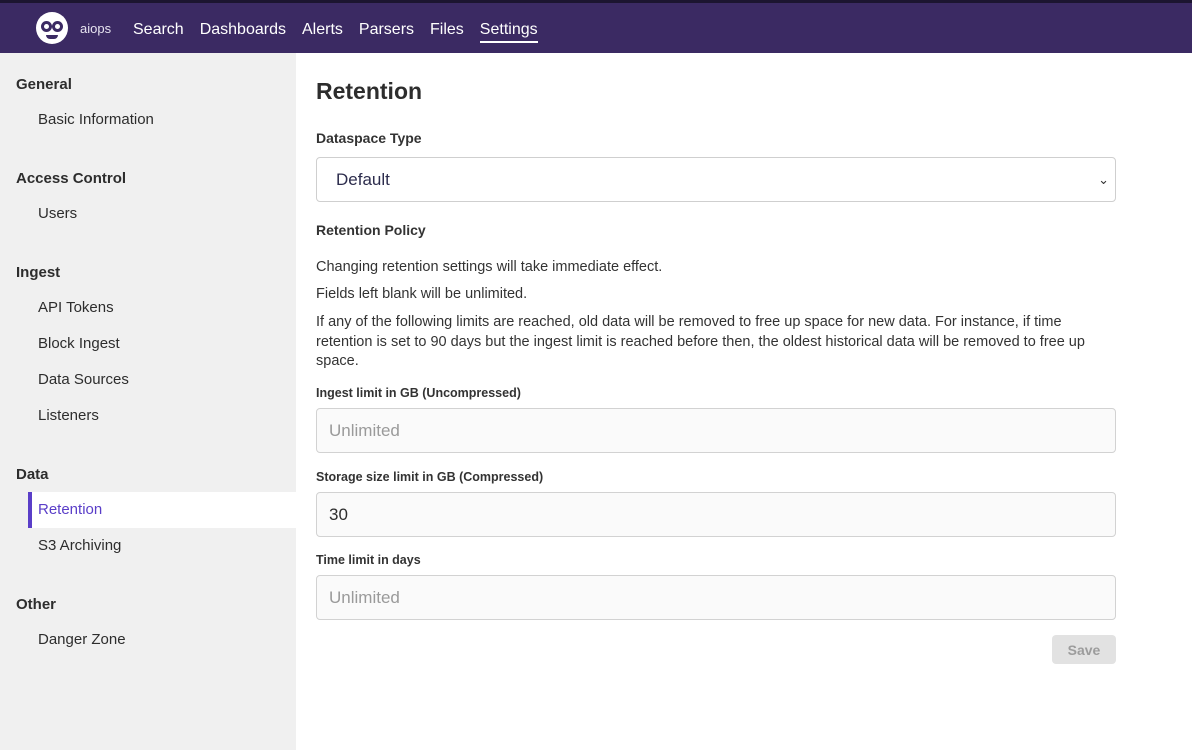 This screenshot has height=750, width=1192. Describe the element at coordinates (162, 510) in the screenshot. I see `sidebar-item-retention: Retention` at that location.